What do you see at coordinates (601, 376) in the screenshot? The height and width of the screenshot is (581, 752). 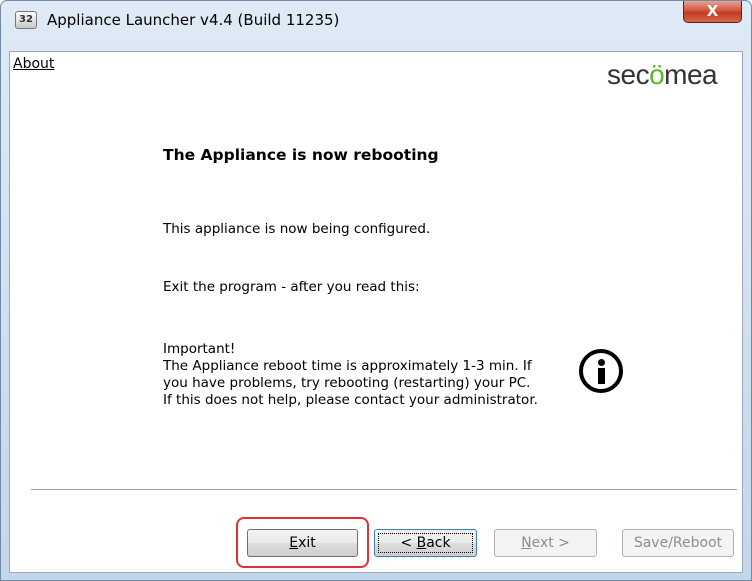 I see `info-icon-bar` at bounding box center [601, 376].